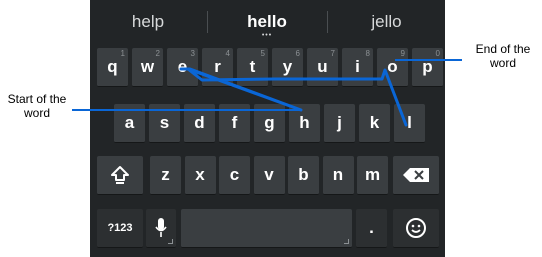 This screenshot has width=542, height=257. I want to click on start-of-word-label: Start of the word, so click(37, 106).